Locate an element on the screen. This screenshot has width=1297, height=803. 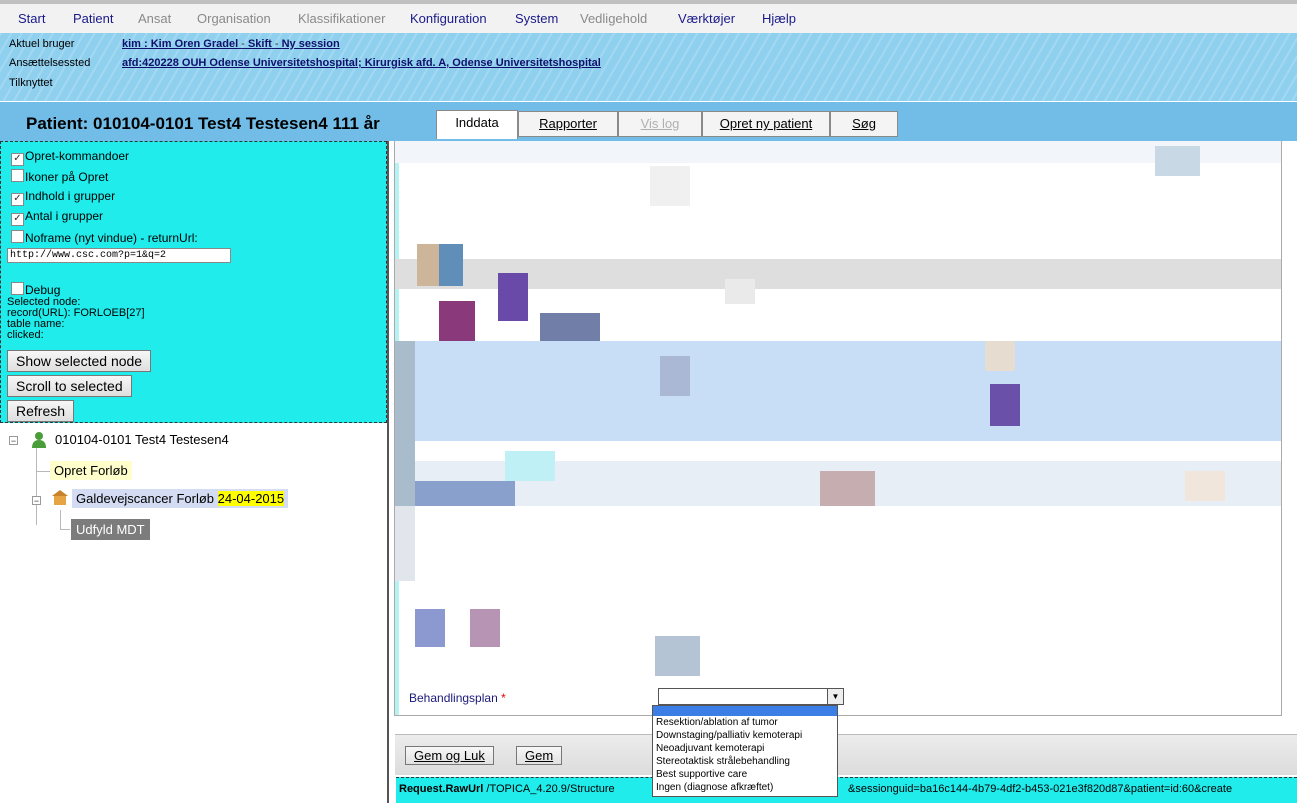
request-url-value: /TOPICA_4.20.9/Structure is located at coordinates (549, 789).